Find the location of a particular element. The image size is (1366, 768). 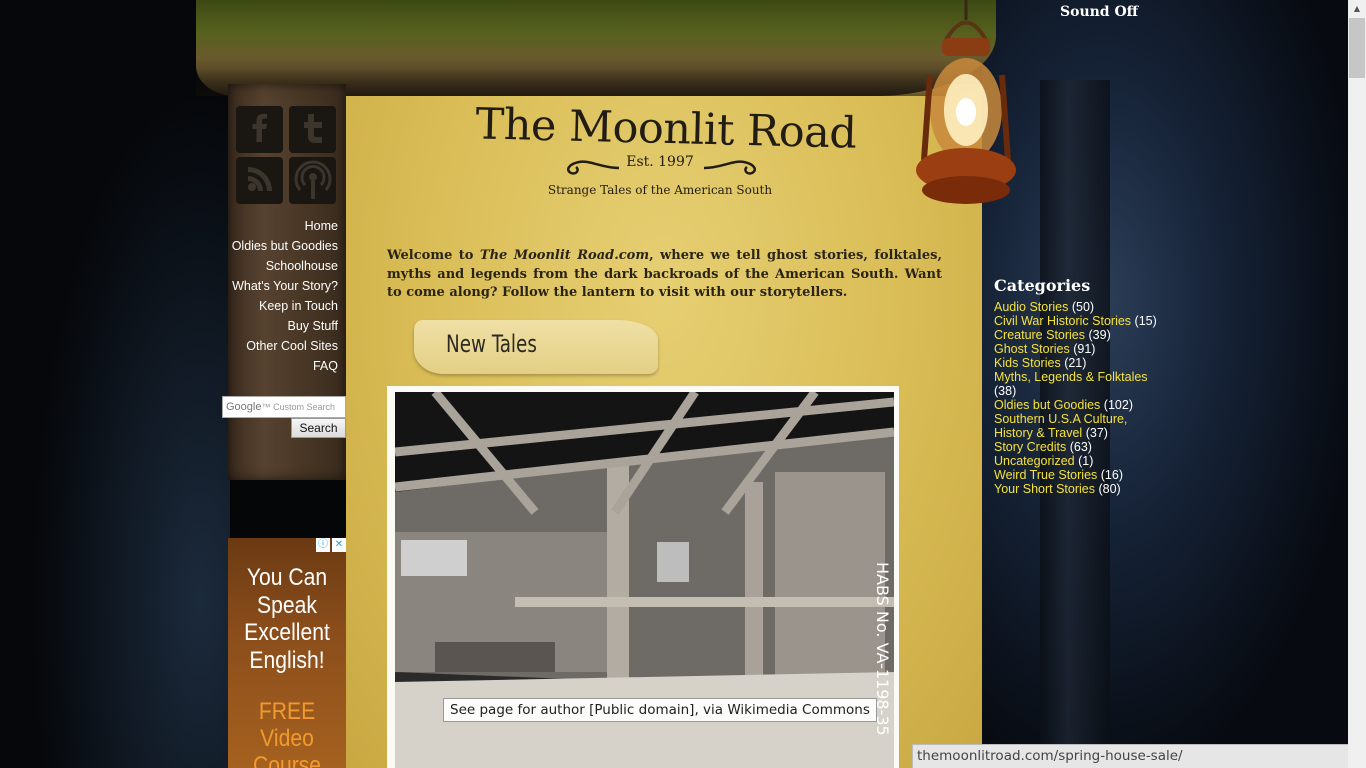

category-count: (80) is located at coordinates (1109, 489).